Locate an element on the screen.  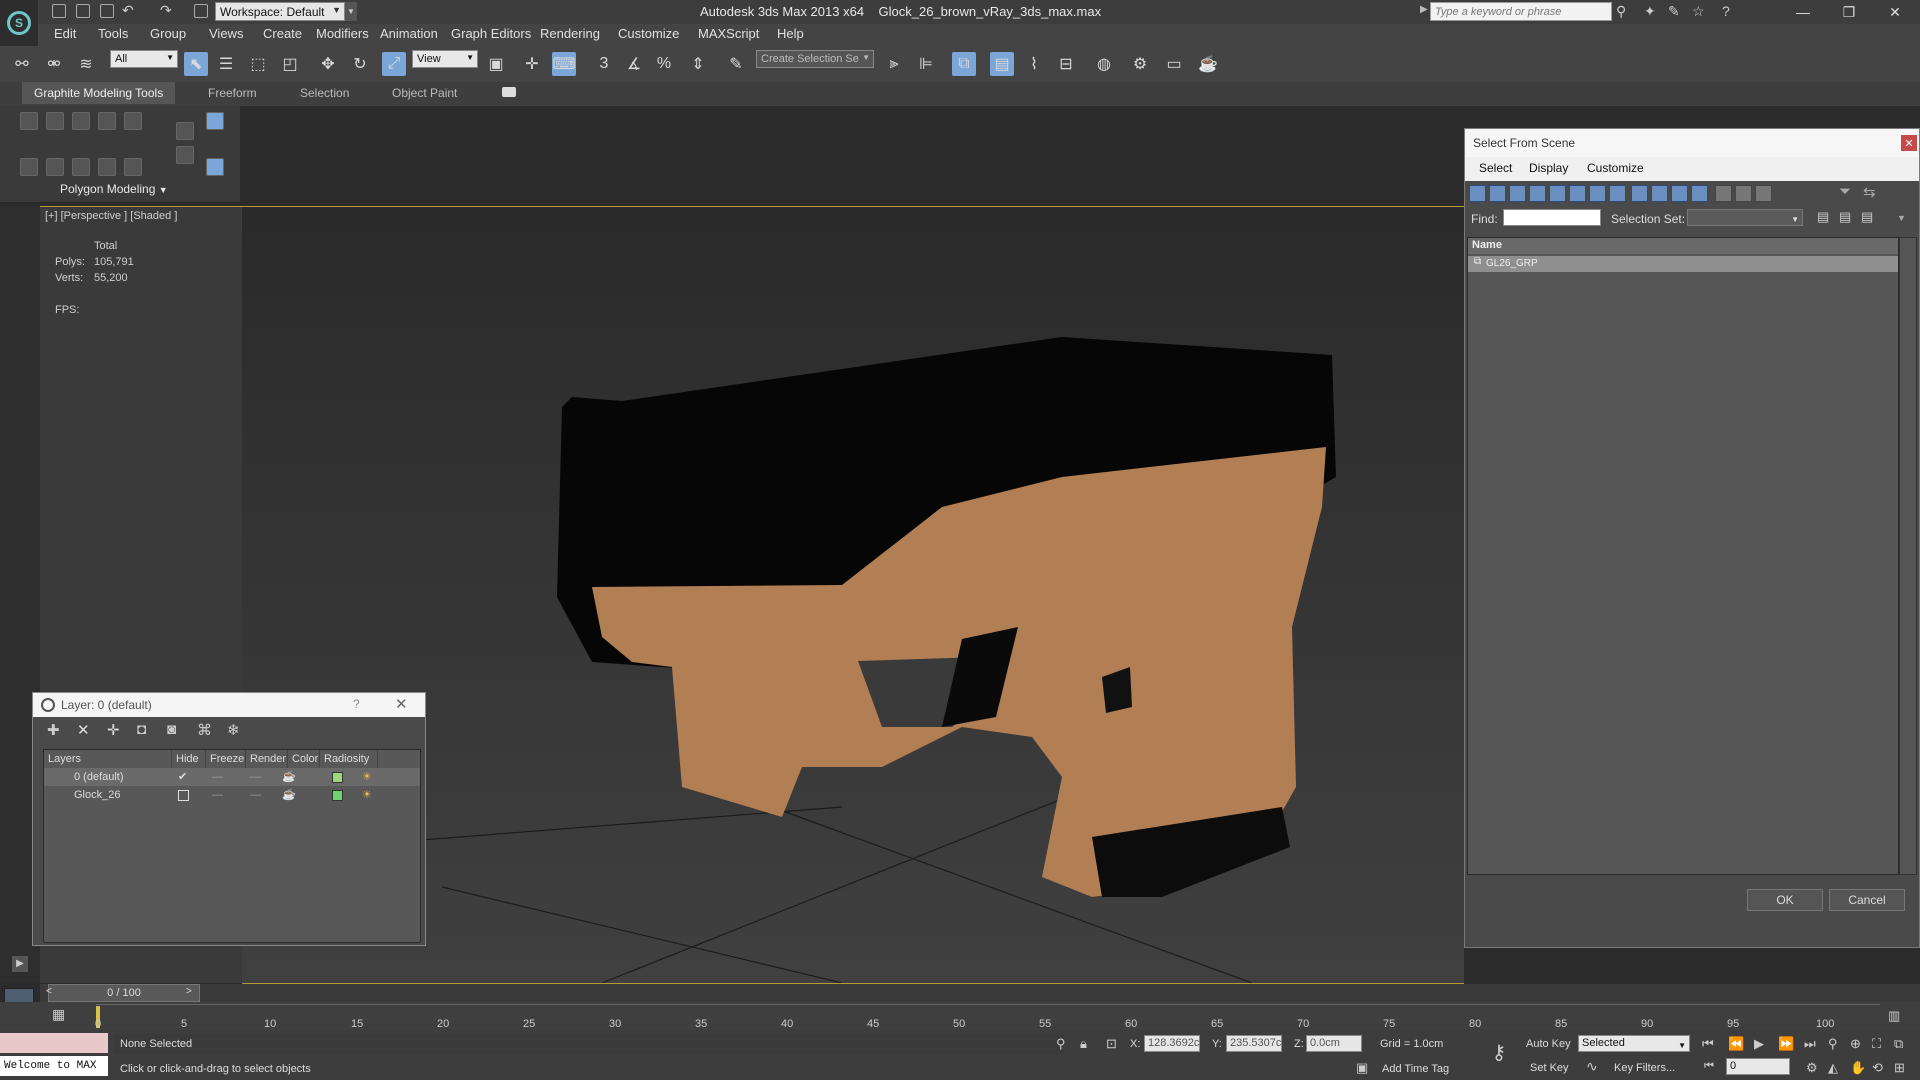
scale-icon: ⤢ is located at coordinates (394, 64).